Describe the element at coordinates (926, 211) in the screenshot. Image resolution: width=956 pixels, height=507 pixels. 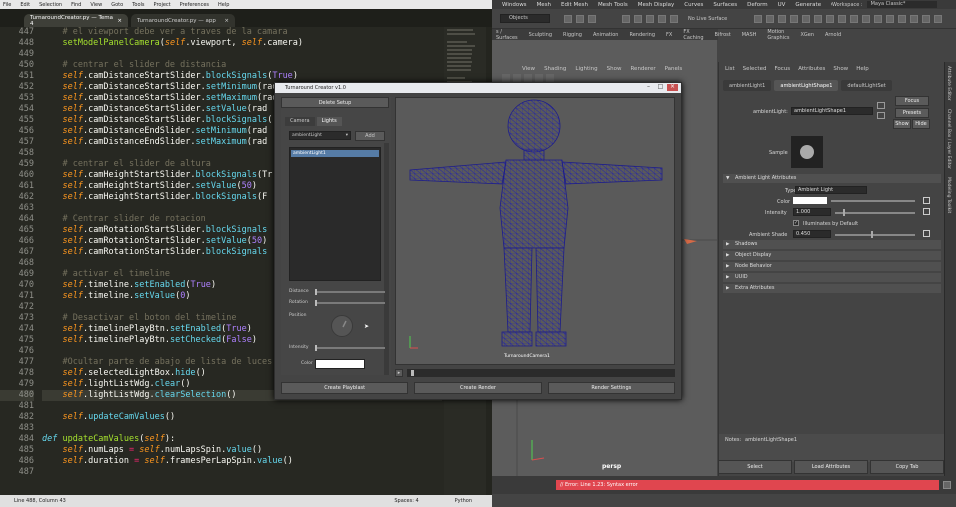
I see `map-button-icon` at that location.